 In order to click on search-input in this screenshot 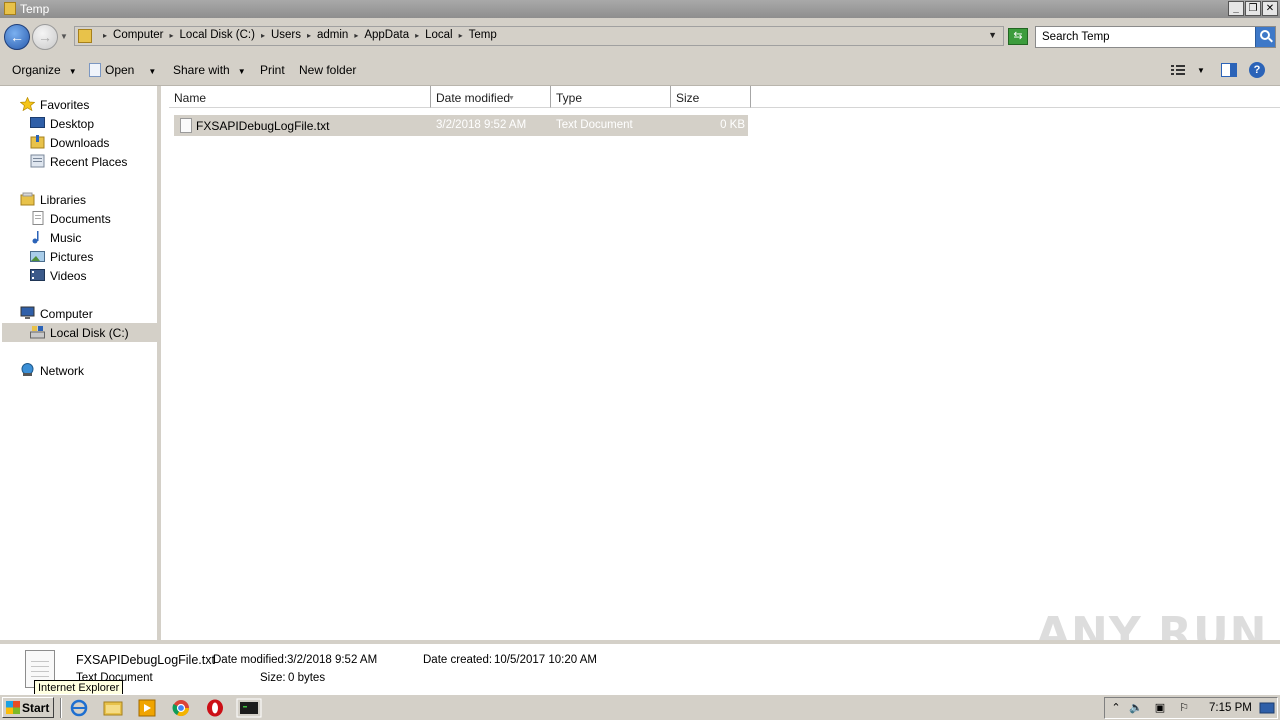, I will do `click(1145, 37)`.